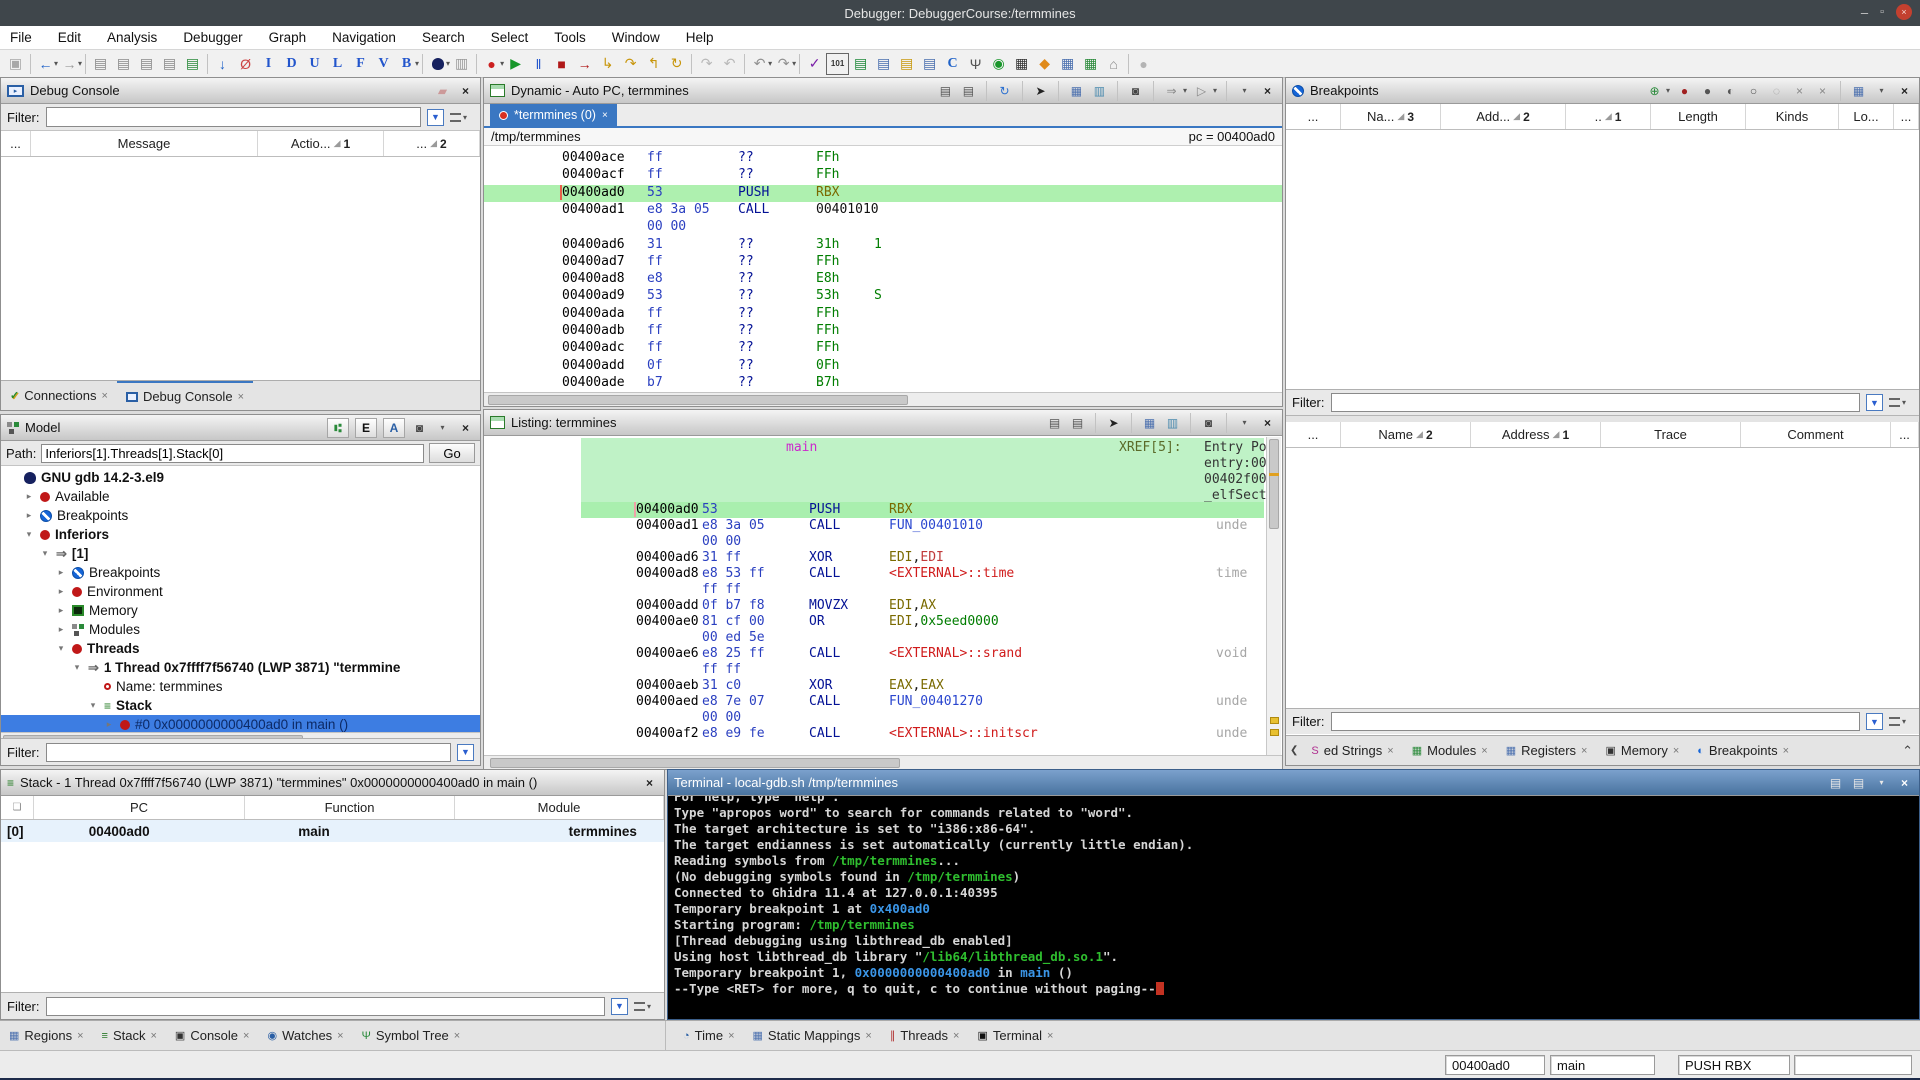 This screenshot has height=1080, width=1920. I want to click on follow-icon: ▷, so click(1201, 91).